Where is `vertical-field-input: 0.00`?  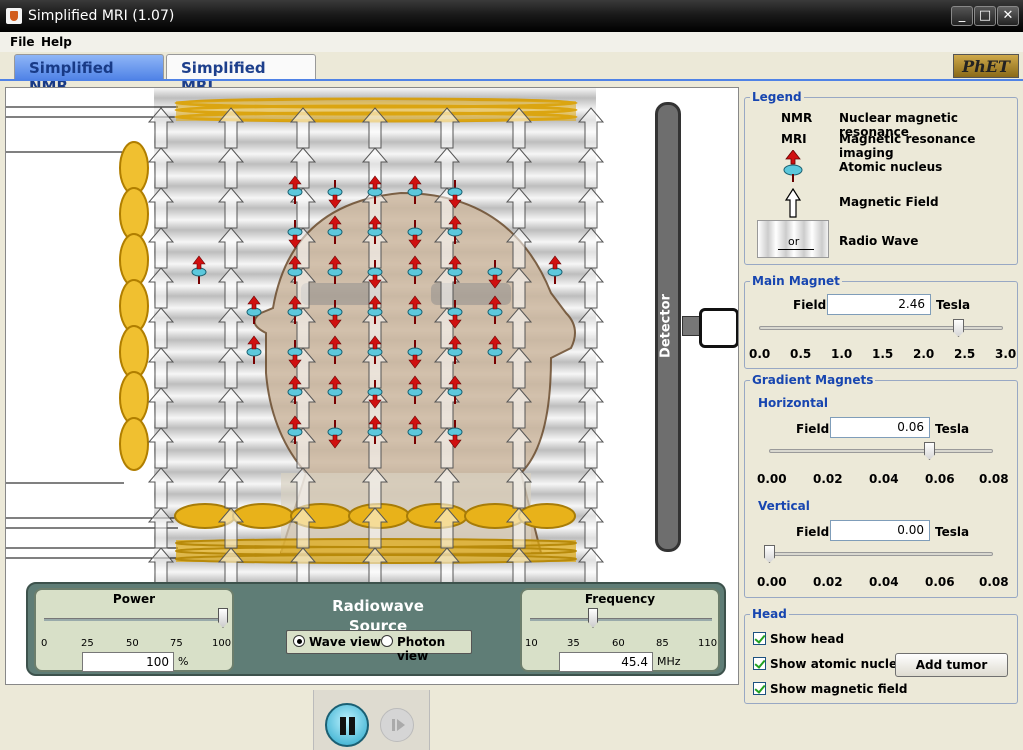 vertical-field-input: 0.00 is located at coordinates (880, 530).